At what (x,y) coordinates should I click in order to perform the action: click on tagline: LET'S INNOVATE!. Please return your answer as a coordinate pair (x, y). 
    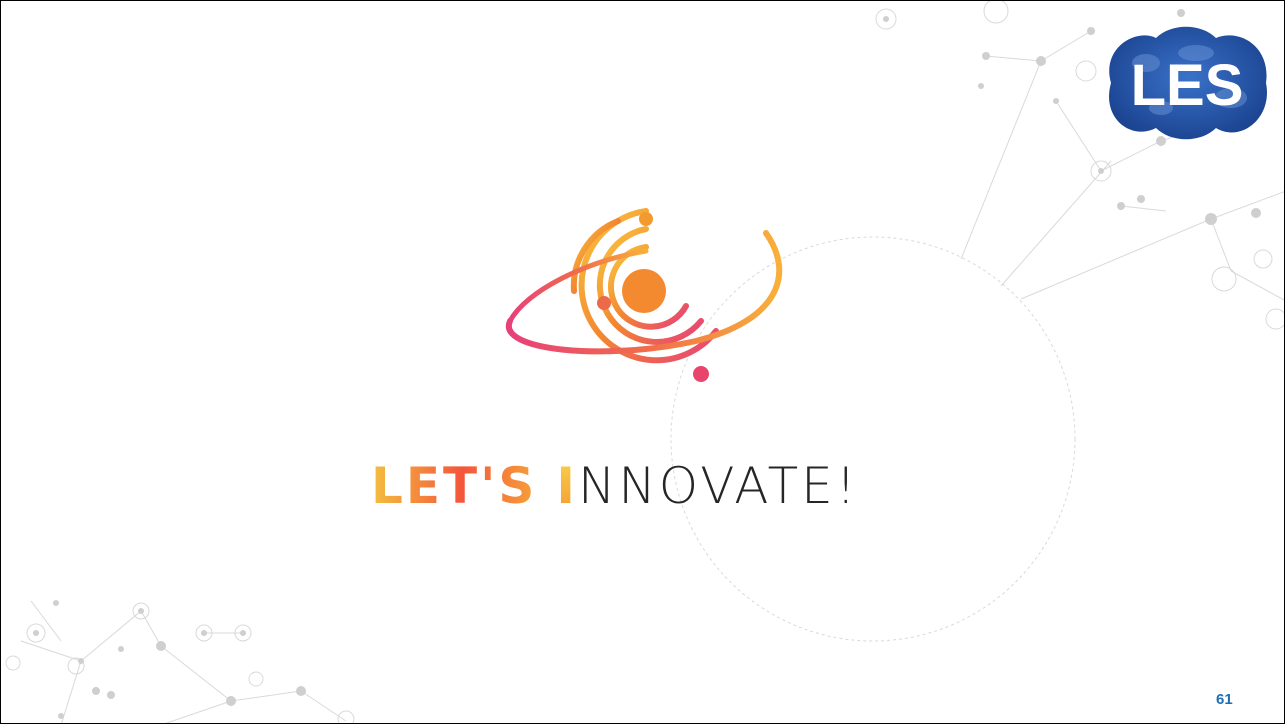
    Looking at the image, I should click on (615, 486).